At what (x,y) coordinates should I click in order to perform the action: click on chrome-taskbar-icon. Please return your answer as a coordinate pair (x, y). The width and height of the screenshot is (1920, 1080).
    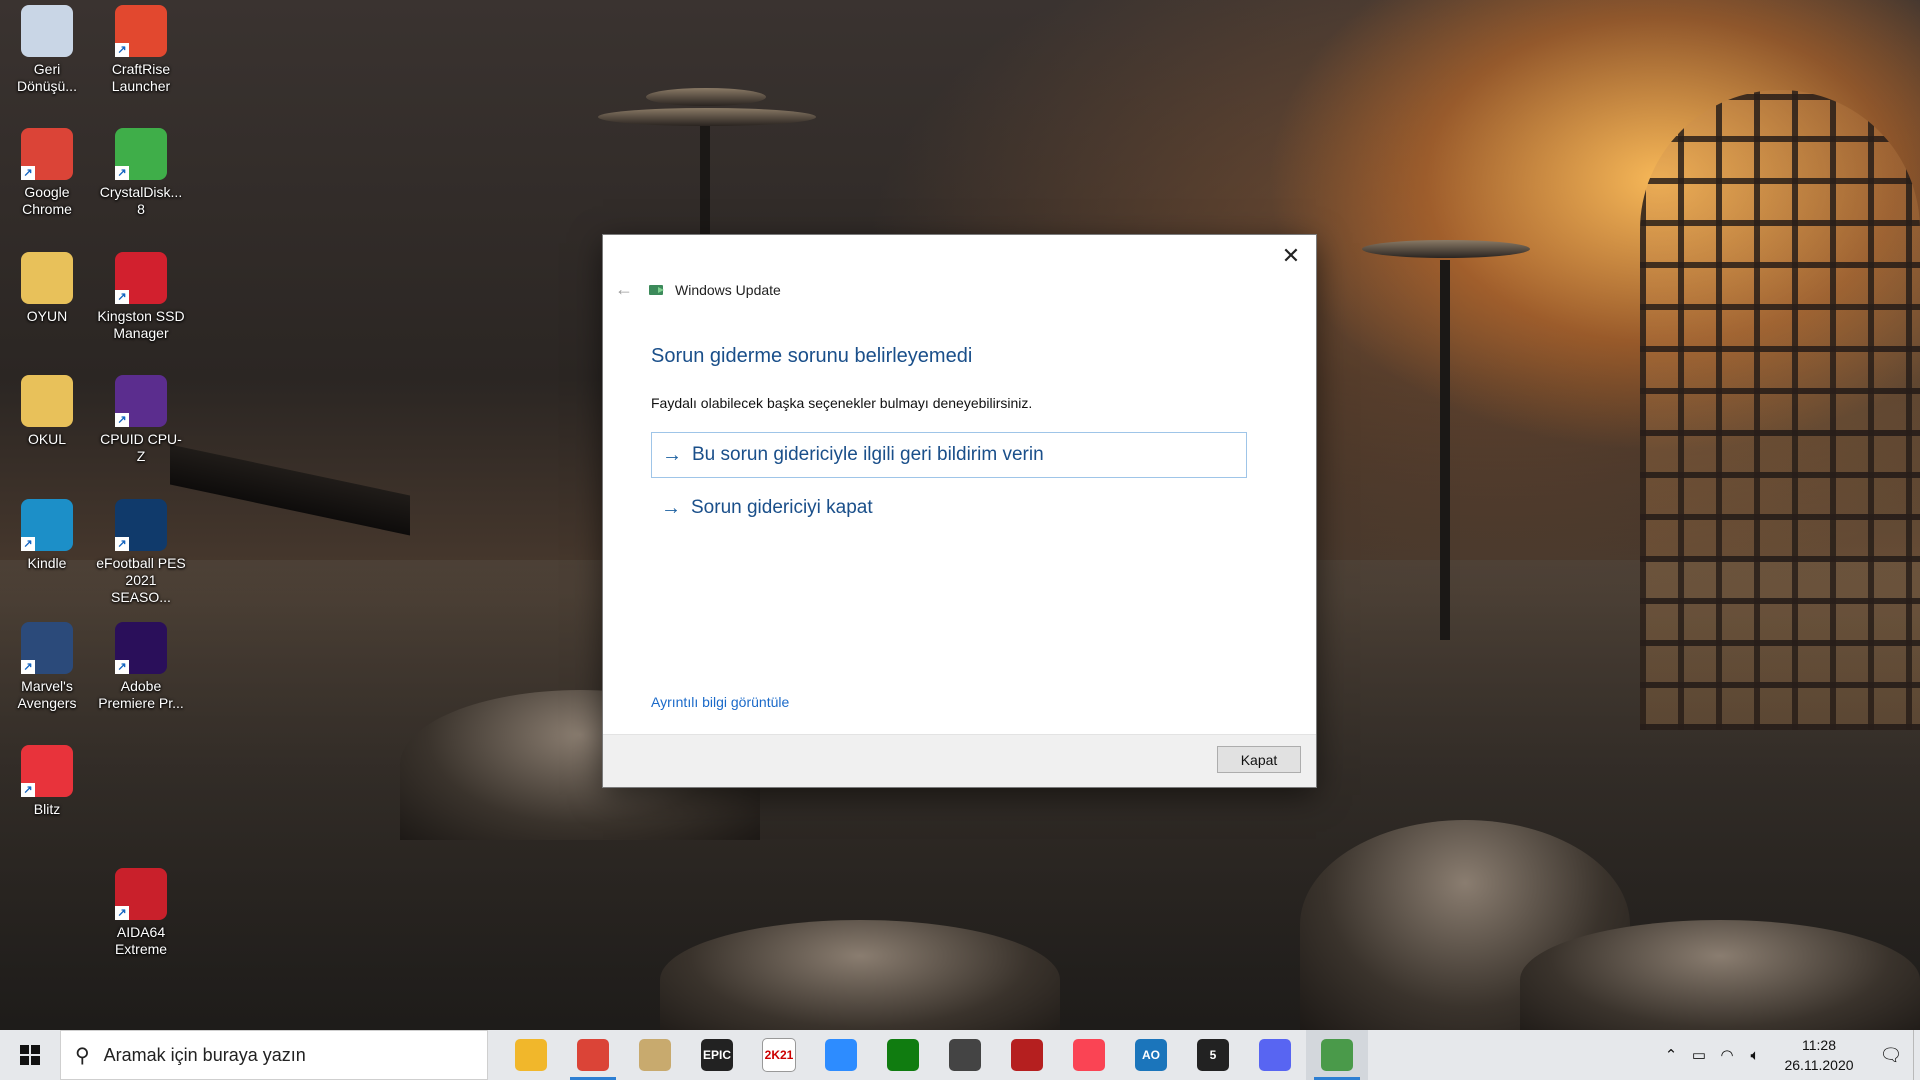
    Looking at the image, I should click on (593, 1055).